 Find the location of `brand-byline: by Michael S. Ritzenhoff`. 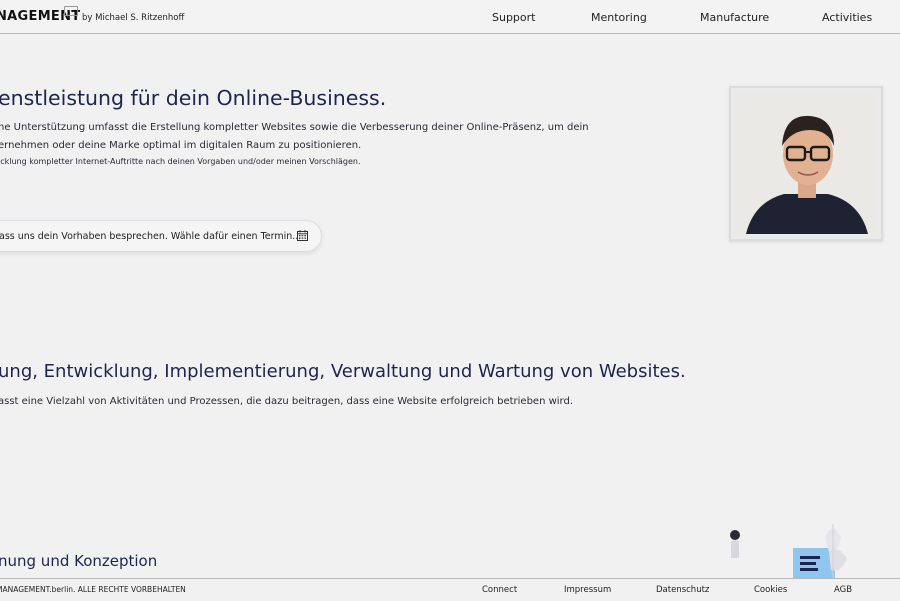

brand-byline: by Michael S. Ritzenhoff is located at coordinates (133, 18).